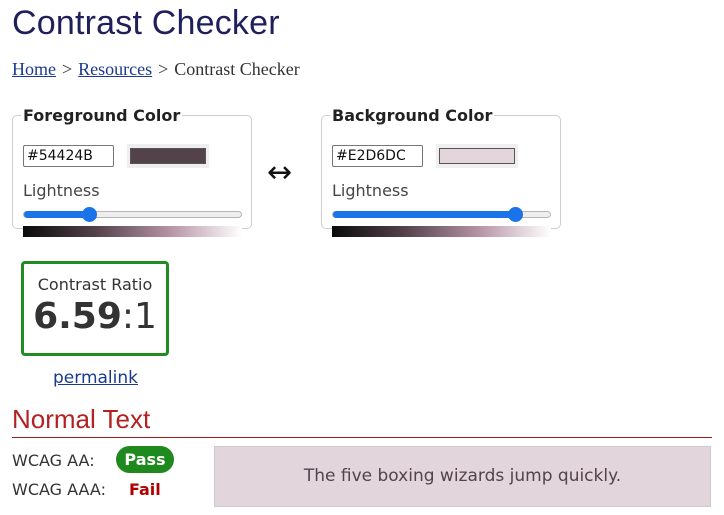 The height and width of the screenshot is (515, 724). Describe the element at coordinates (90, 214) in the screenshot. I see `foreground-slider-thumb` at that location.